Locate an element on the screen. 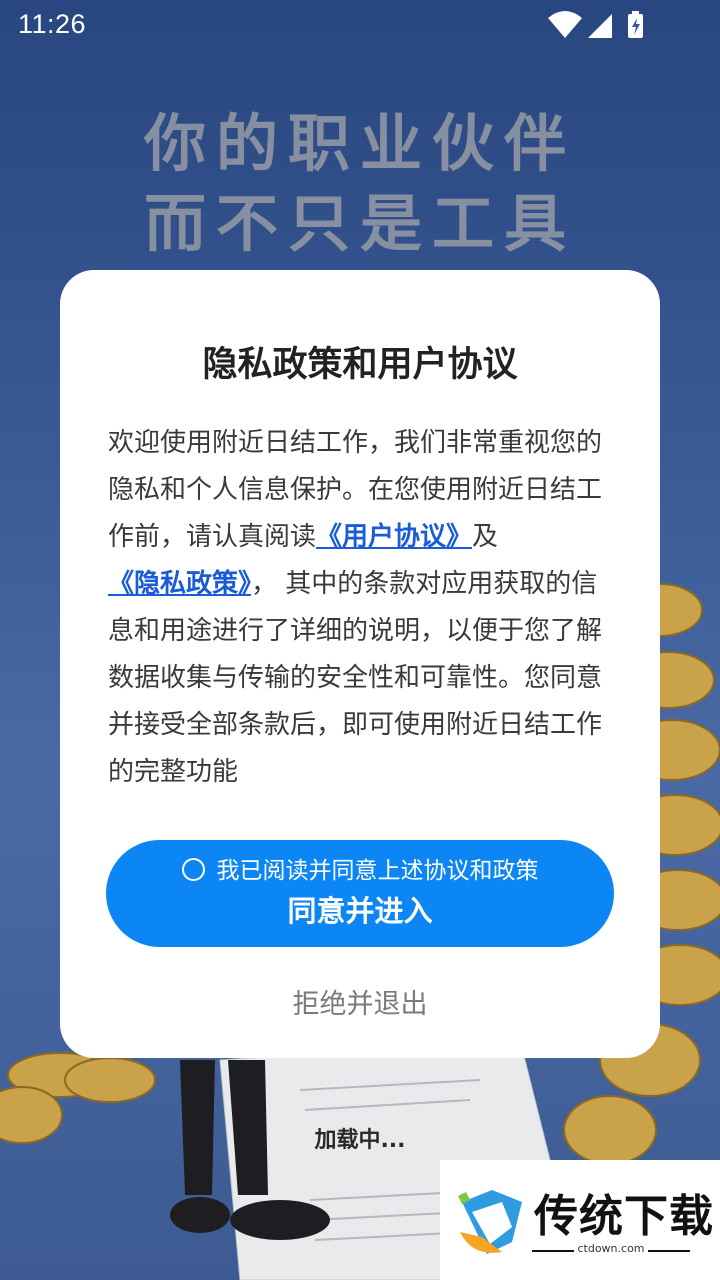 The image size is (720, 1280). battery-charging-icon is located at coordinates (635, 24).